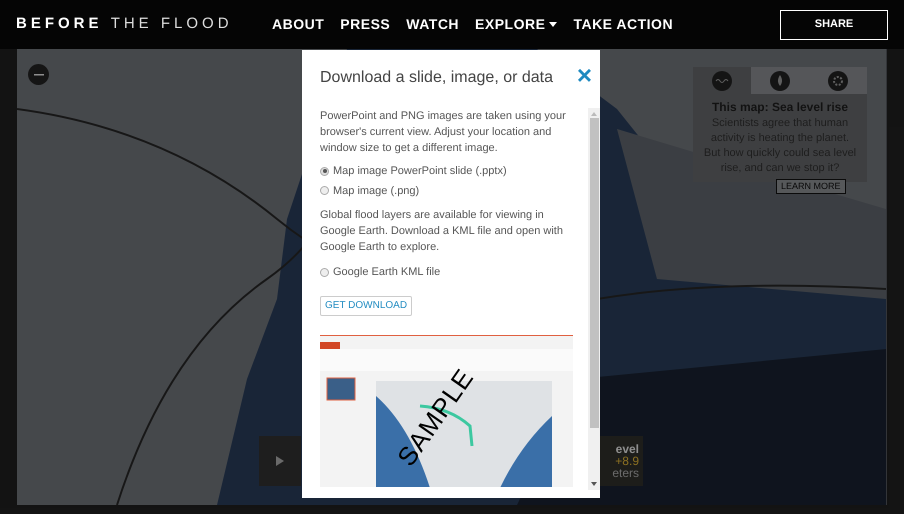 The image size is (904, 514). Describe the element at coordinates (594, 273) in the screenshot. I see `scrollbar-thumb` at that location.